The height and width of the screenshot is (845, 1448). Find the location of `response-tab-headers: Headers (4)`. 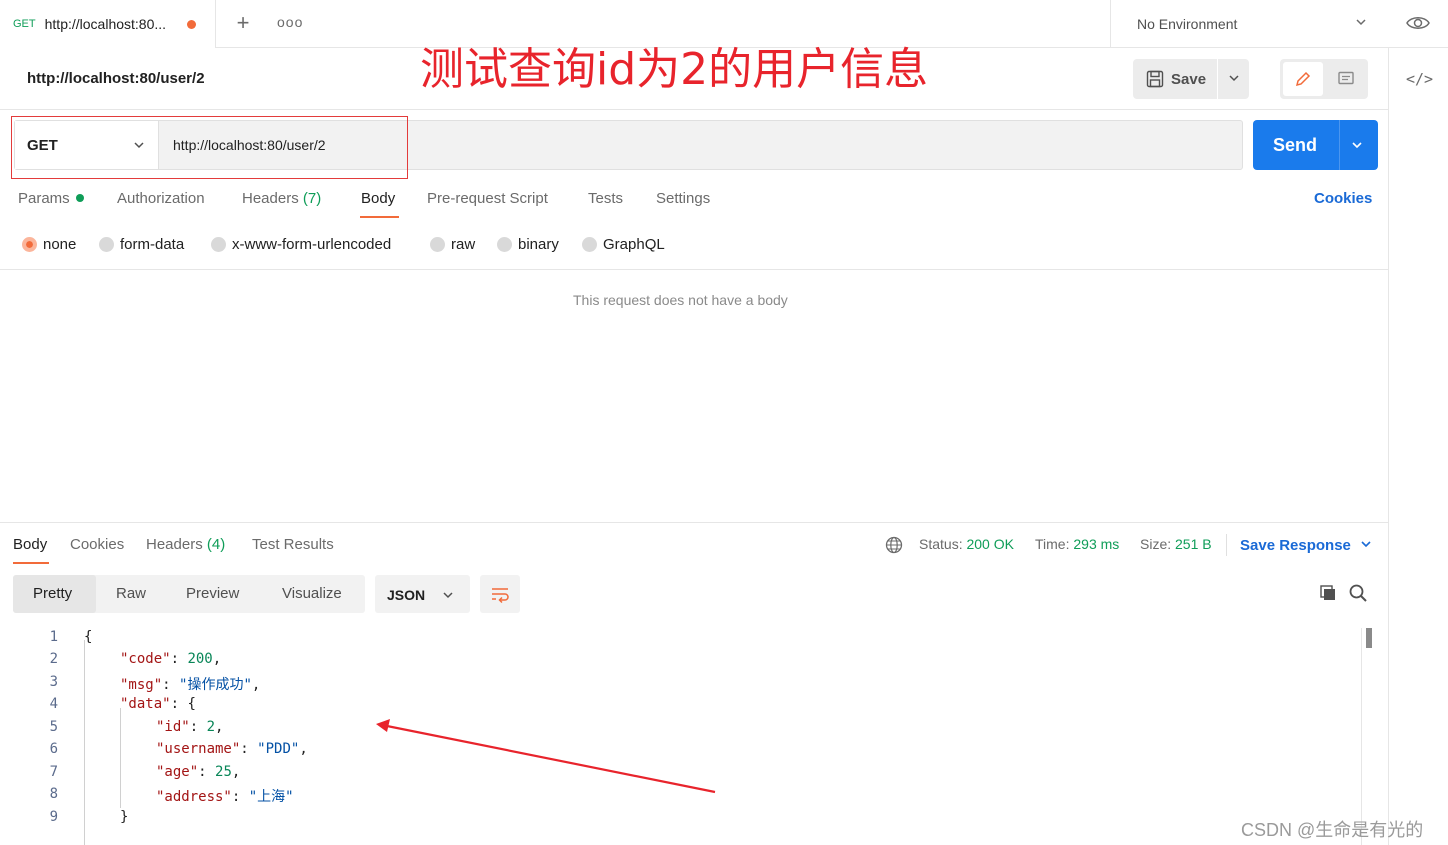

response-tab-headers: Headers (4) is located at coordinates (185, 544).